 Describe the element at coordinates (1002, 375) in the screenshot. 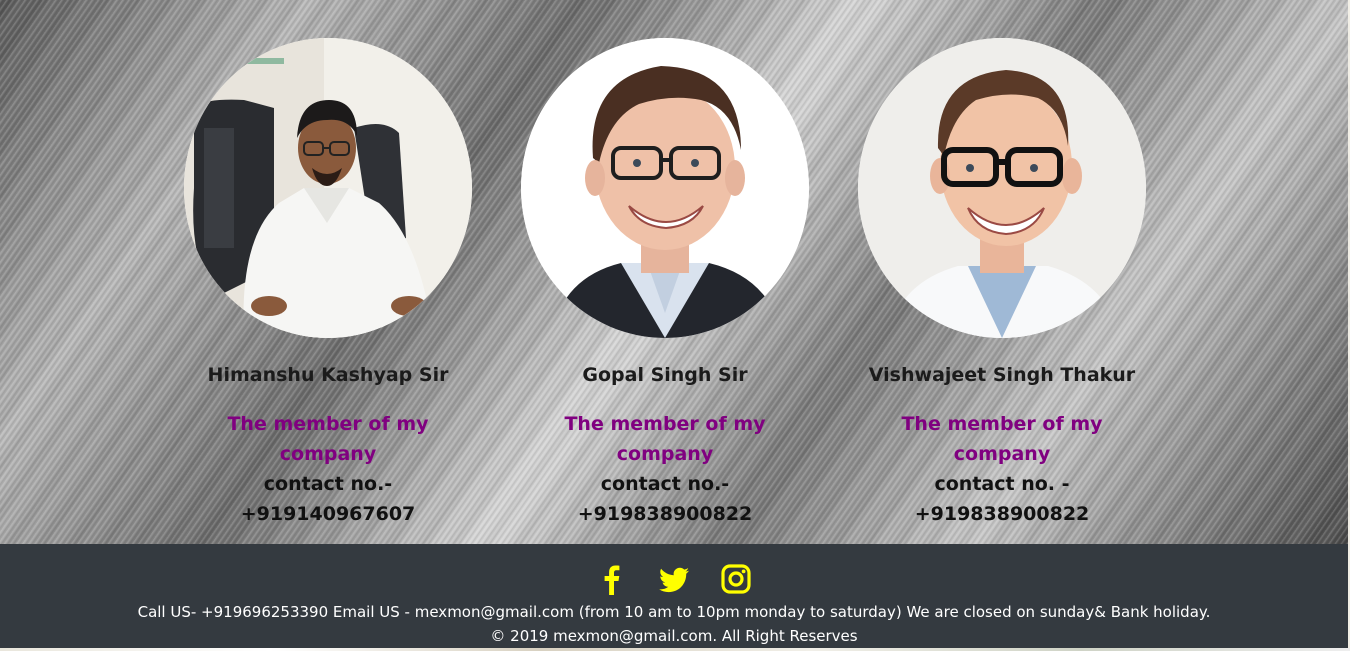

I see `member-name: Vishwajeet Singh Thakur` at that location.